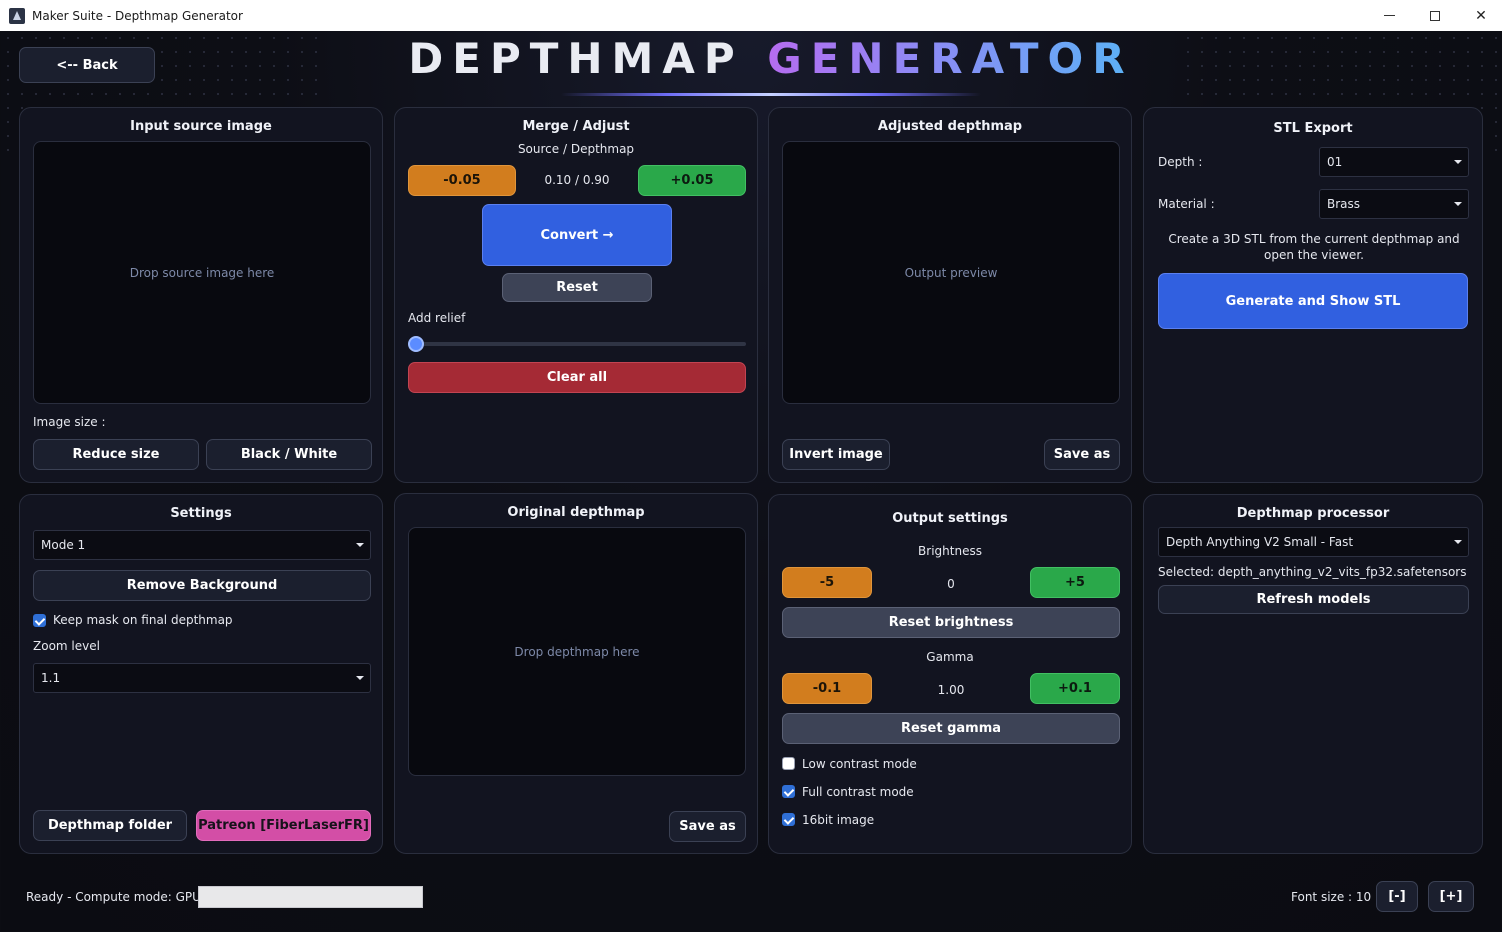 The height and width of the screenshot is (932, 1502). I want to click on minimize-button, so click(1389, 15).